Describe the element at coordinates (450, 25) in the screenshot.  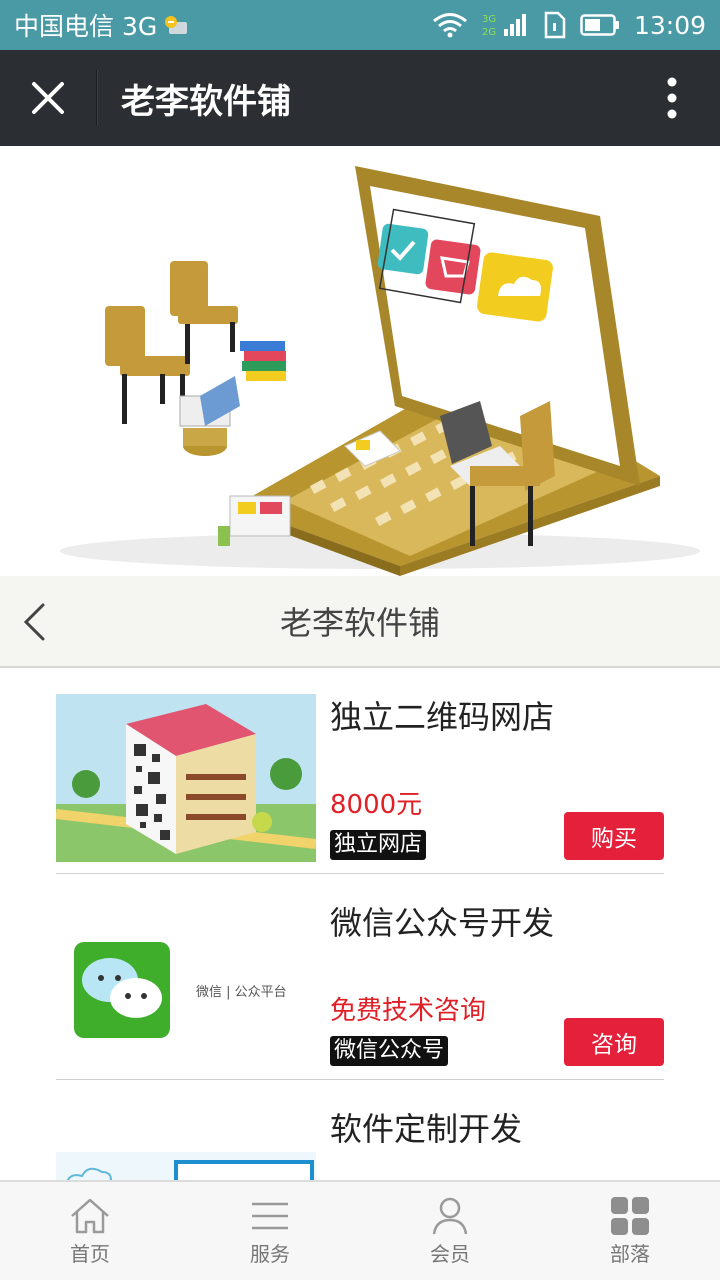
I see `wifi-icon` at that location.